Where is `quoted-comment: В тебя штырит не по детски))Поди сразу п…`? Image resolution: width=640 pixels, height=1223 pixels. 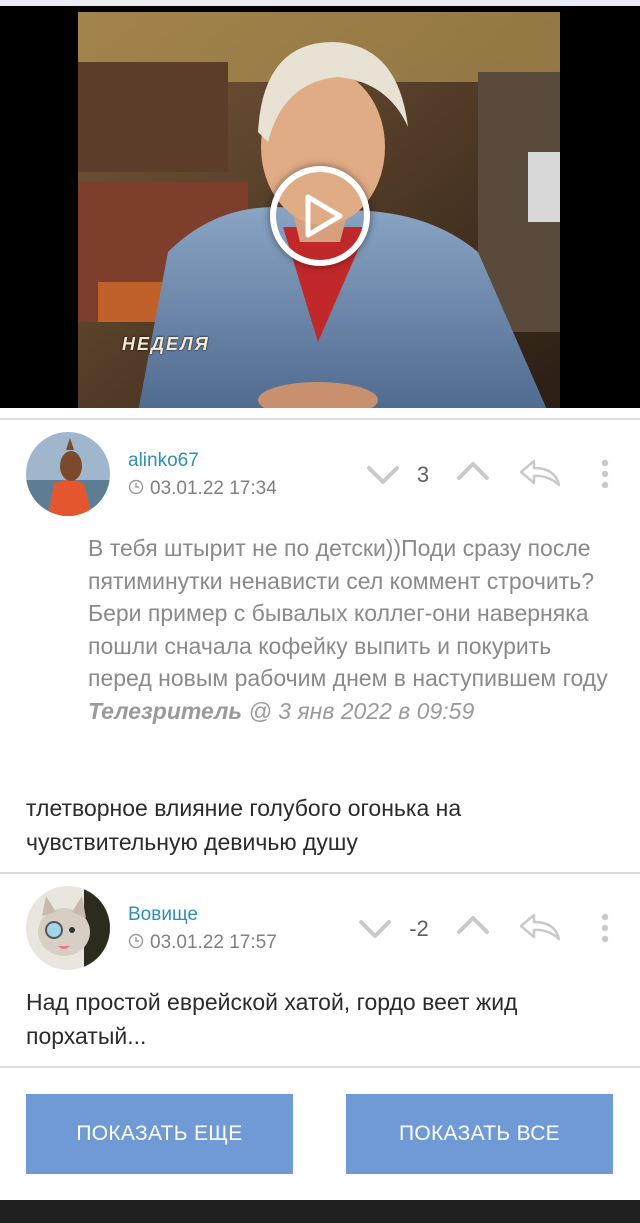 quoted-comment: В тебя штырит не по детски))Поди сразу п… is located at coordinates (348, 629).